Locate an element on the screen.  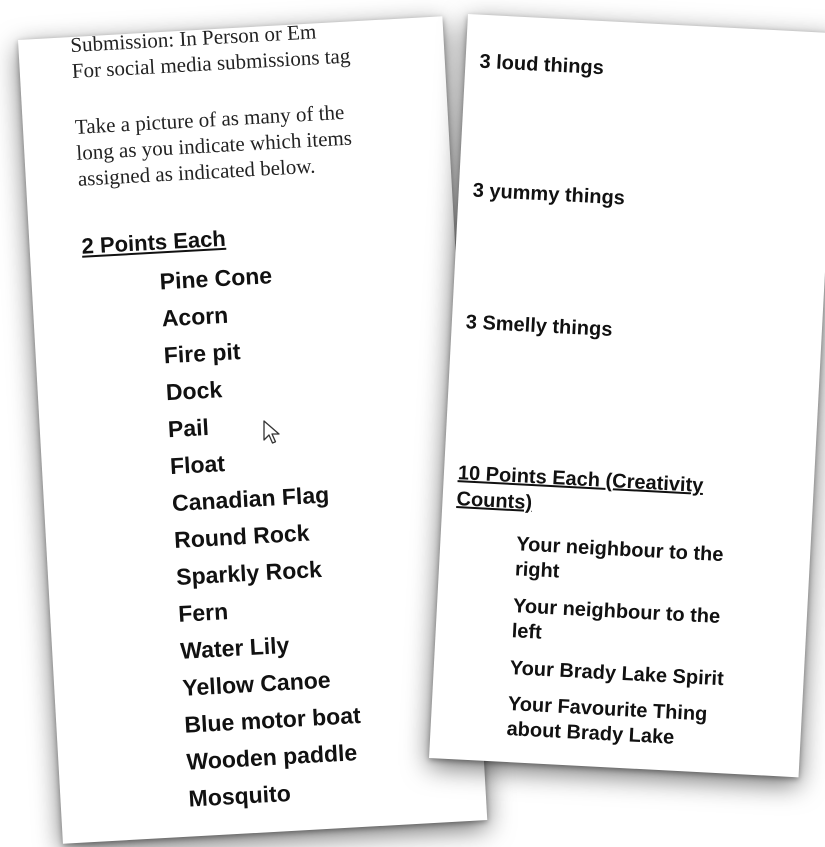
creativity-item: Your neighbour to the is located at coordinates (616, 612).